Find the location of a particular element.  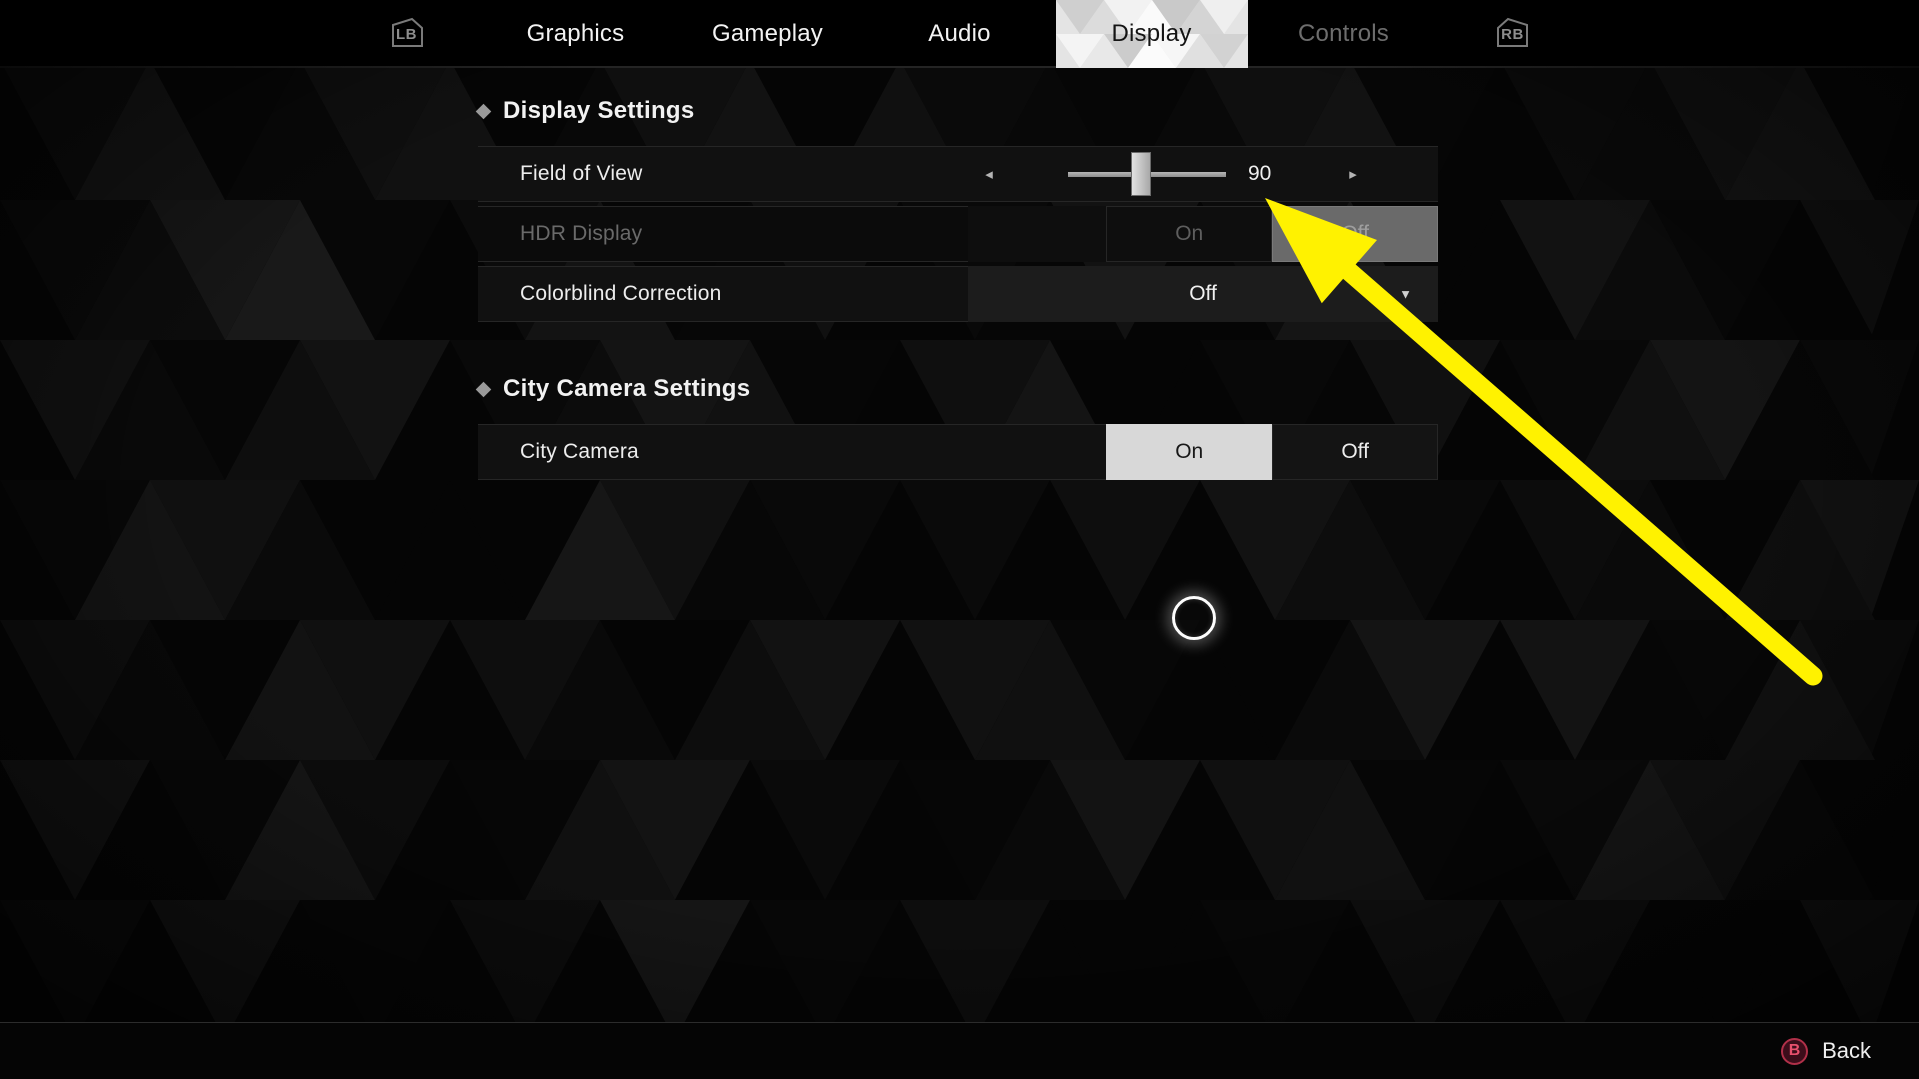

city-camera-option-on: On is located at coordinates (1189, 452).